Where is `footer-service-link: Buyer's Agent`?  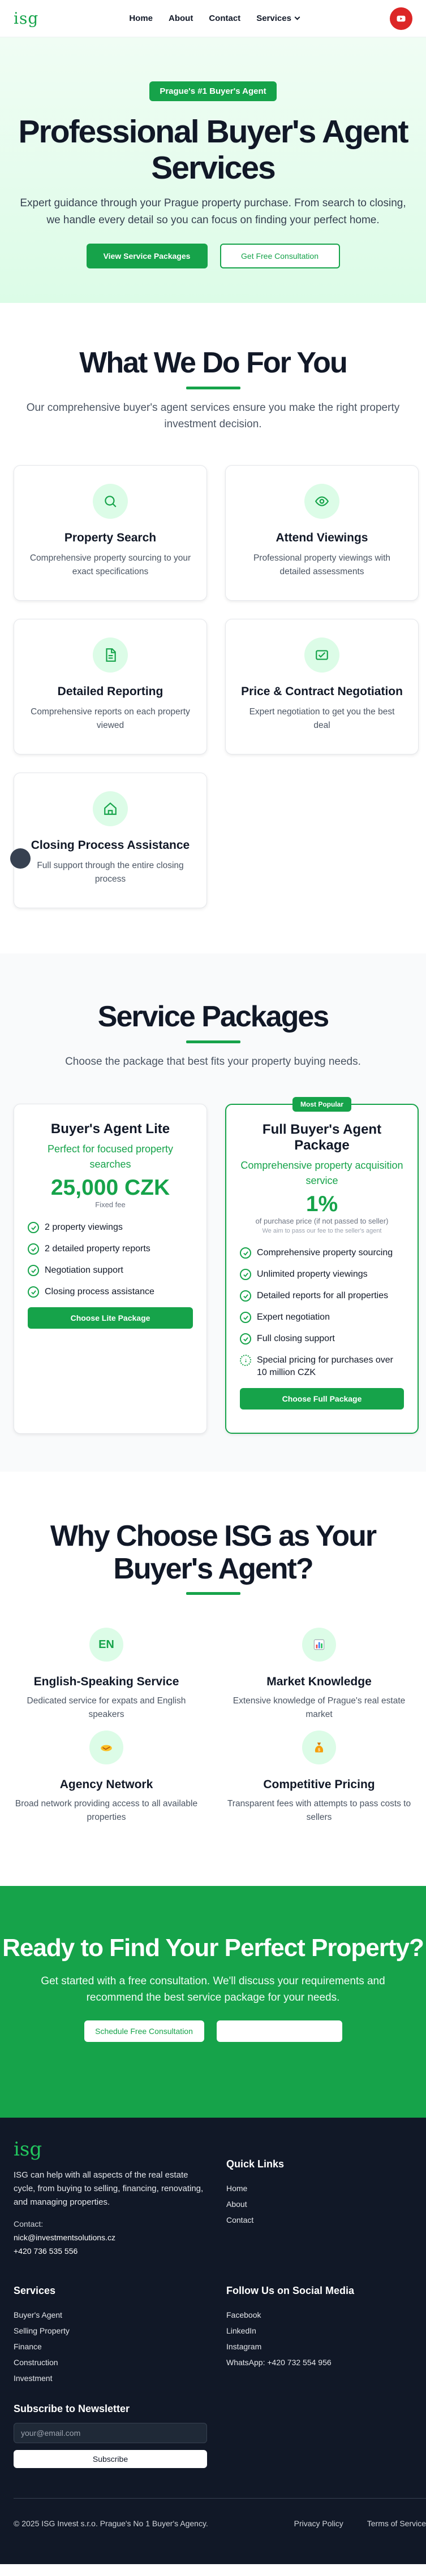 footer-service-link: Buyer's Agent is located at coordinates (120, 2315).